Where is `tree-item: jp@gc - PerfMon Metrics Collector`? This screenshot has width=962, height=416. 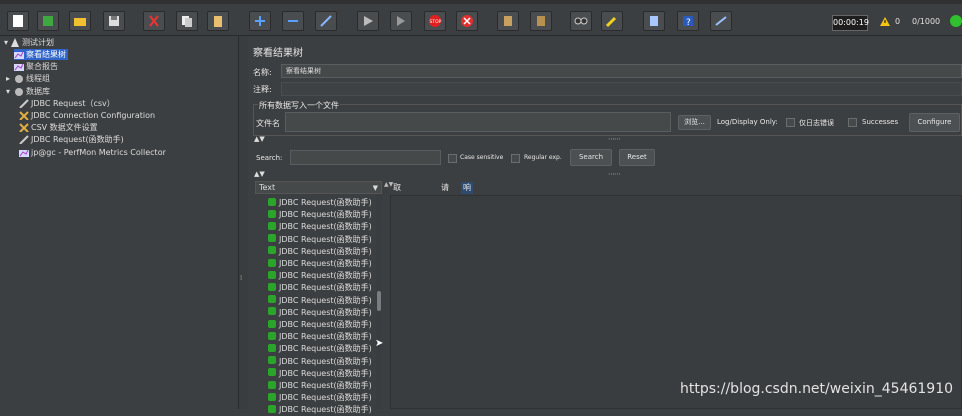
tree-item: jp@gc - PerfMon Metrics Collector is located at coordinates (92, 152).